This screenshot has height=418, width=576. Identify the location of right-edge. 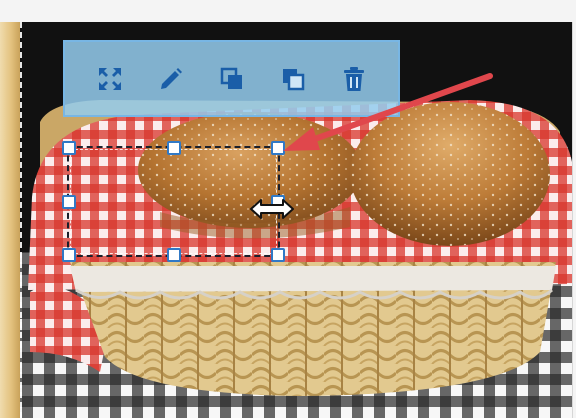
(574, 220).